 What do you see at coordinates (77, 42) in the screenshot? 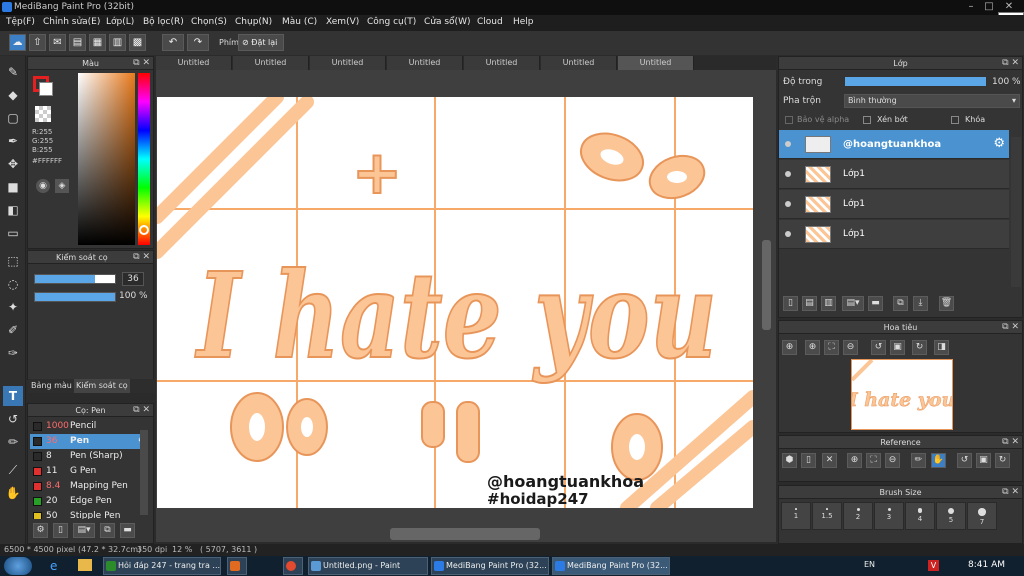
I see `note-icon: ▤` at bounding box center [77, 42].